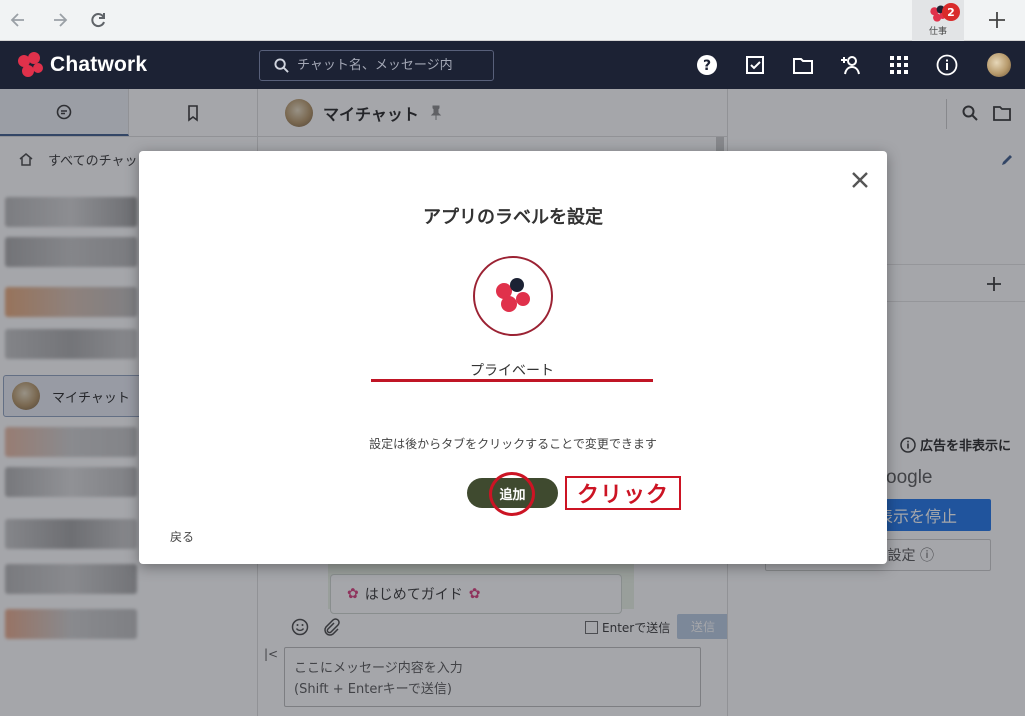 The image size is (1025, 716). I want to click on label-input-wrapper, so click(512, 371).